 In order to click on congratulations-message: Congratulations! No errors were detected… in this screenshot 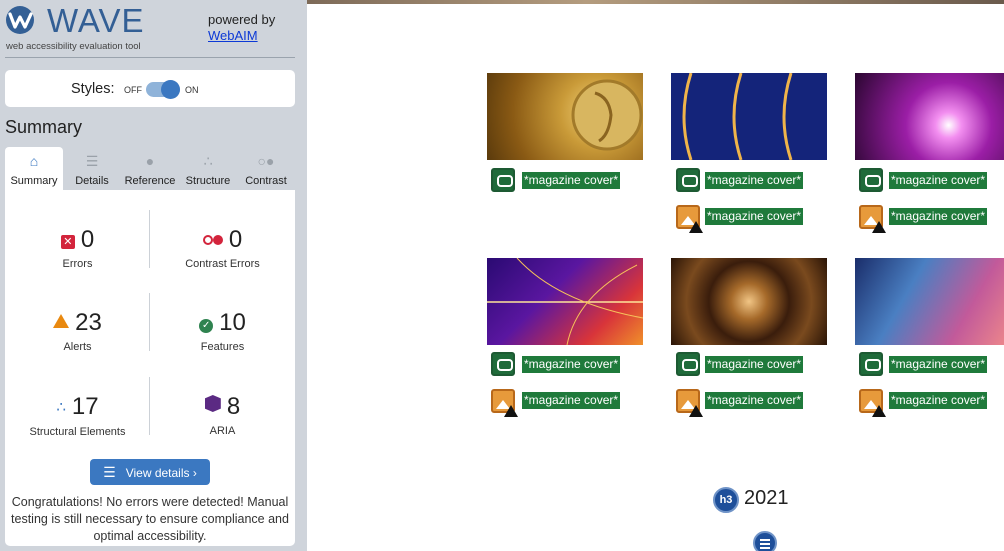, I will do `click(150, 519)`.